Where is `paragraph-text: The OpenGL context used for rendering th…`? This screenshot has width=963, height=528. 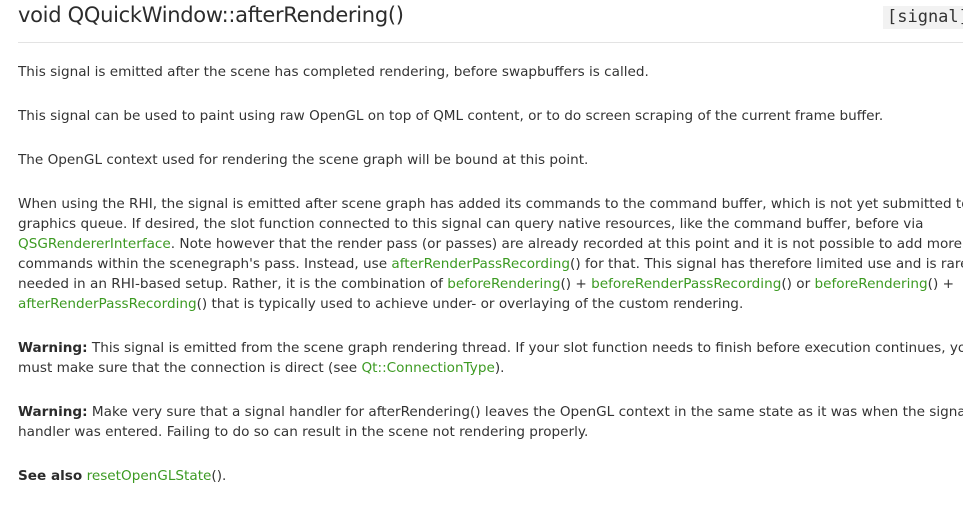 paragraph-text: The OpenGL context used for rendering th… is located at coordinates (303, 160).